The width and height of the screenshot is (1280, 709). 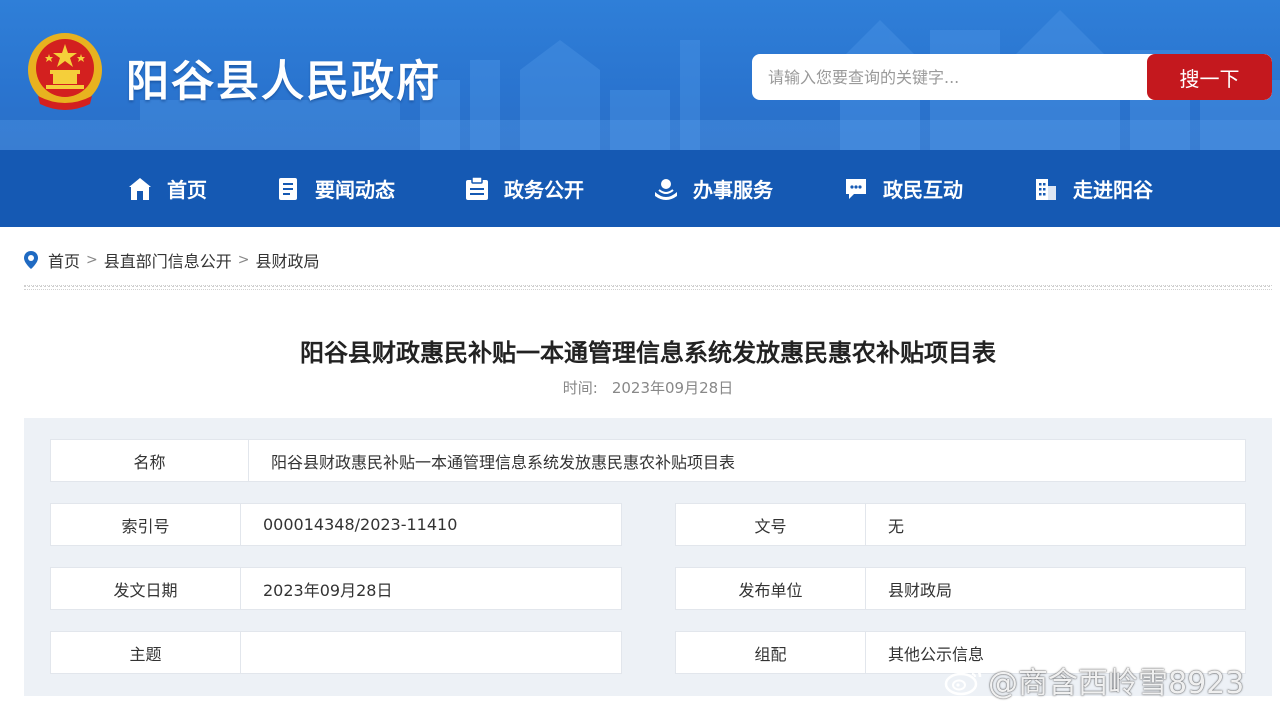 What do you see at coordinates (431, 652) in the screenshot?
I see `topic-value` at bounding box center [431, 652].